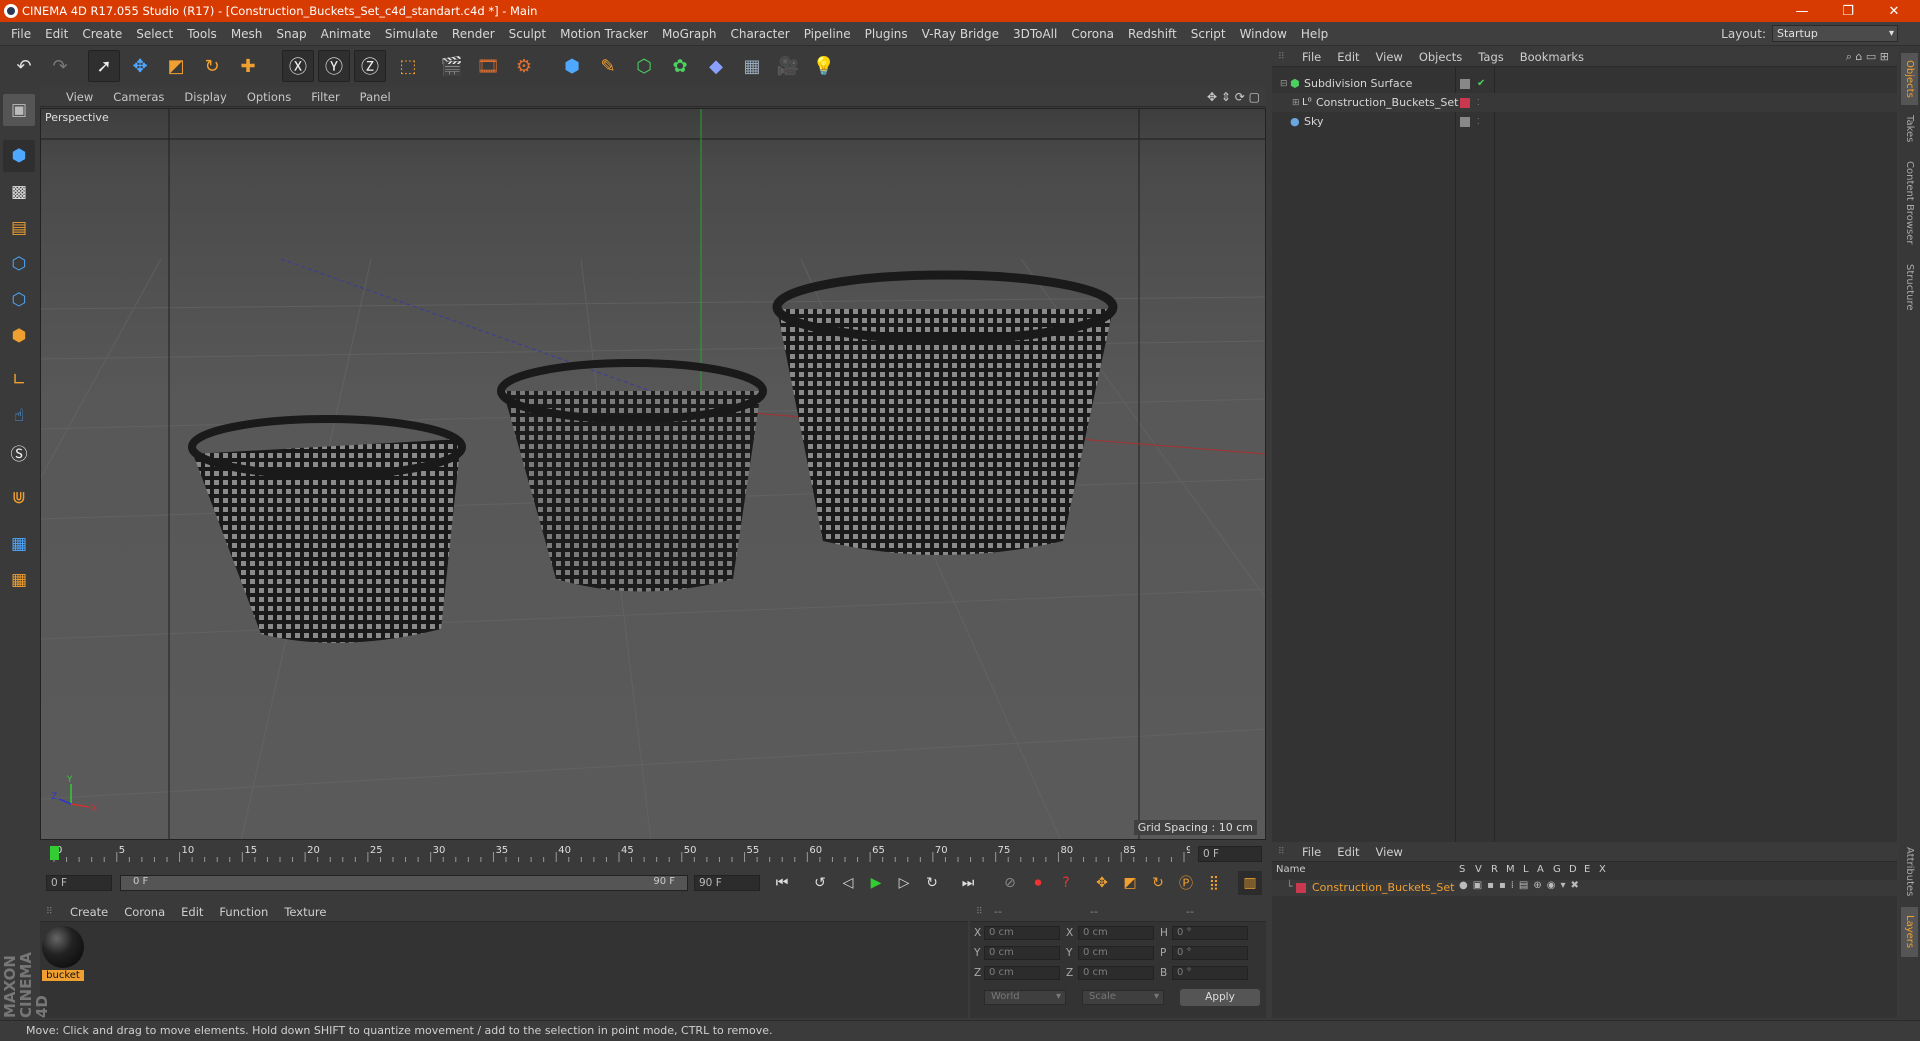 The image size is (1920, 1041). What do you see at coordinates (140, 66) in the screenshot?
I see `move-tool-icon: ✥` at bounding box center [140, 66].